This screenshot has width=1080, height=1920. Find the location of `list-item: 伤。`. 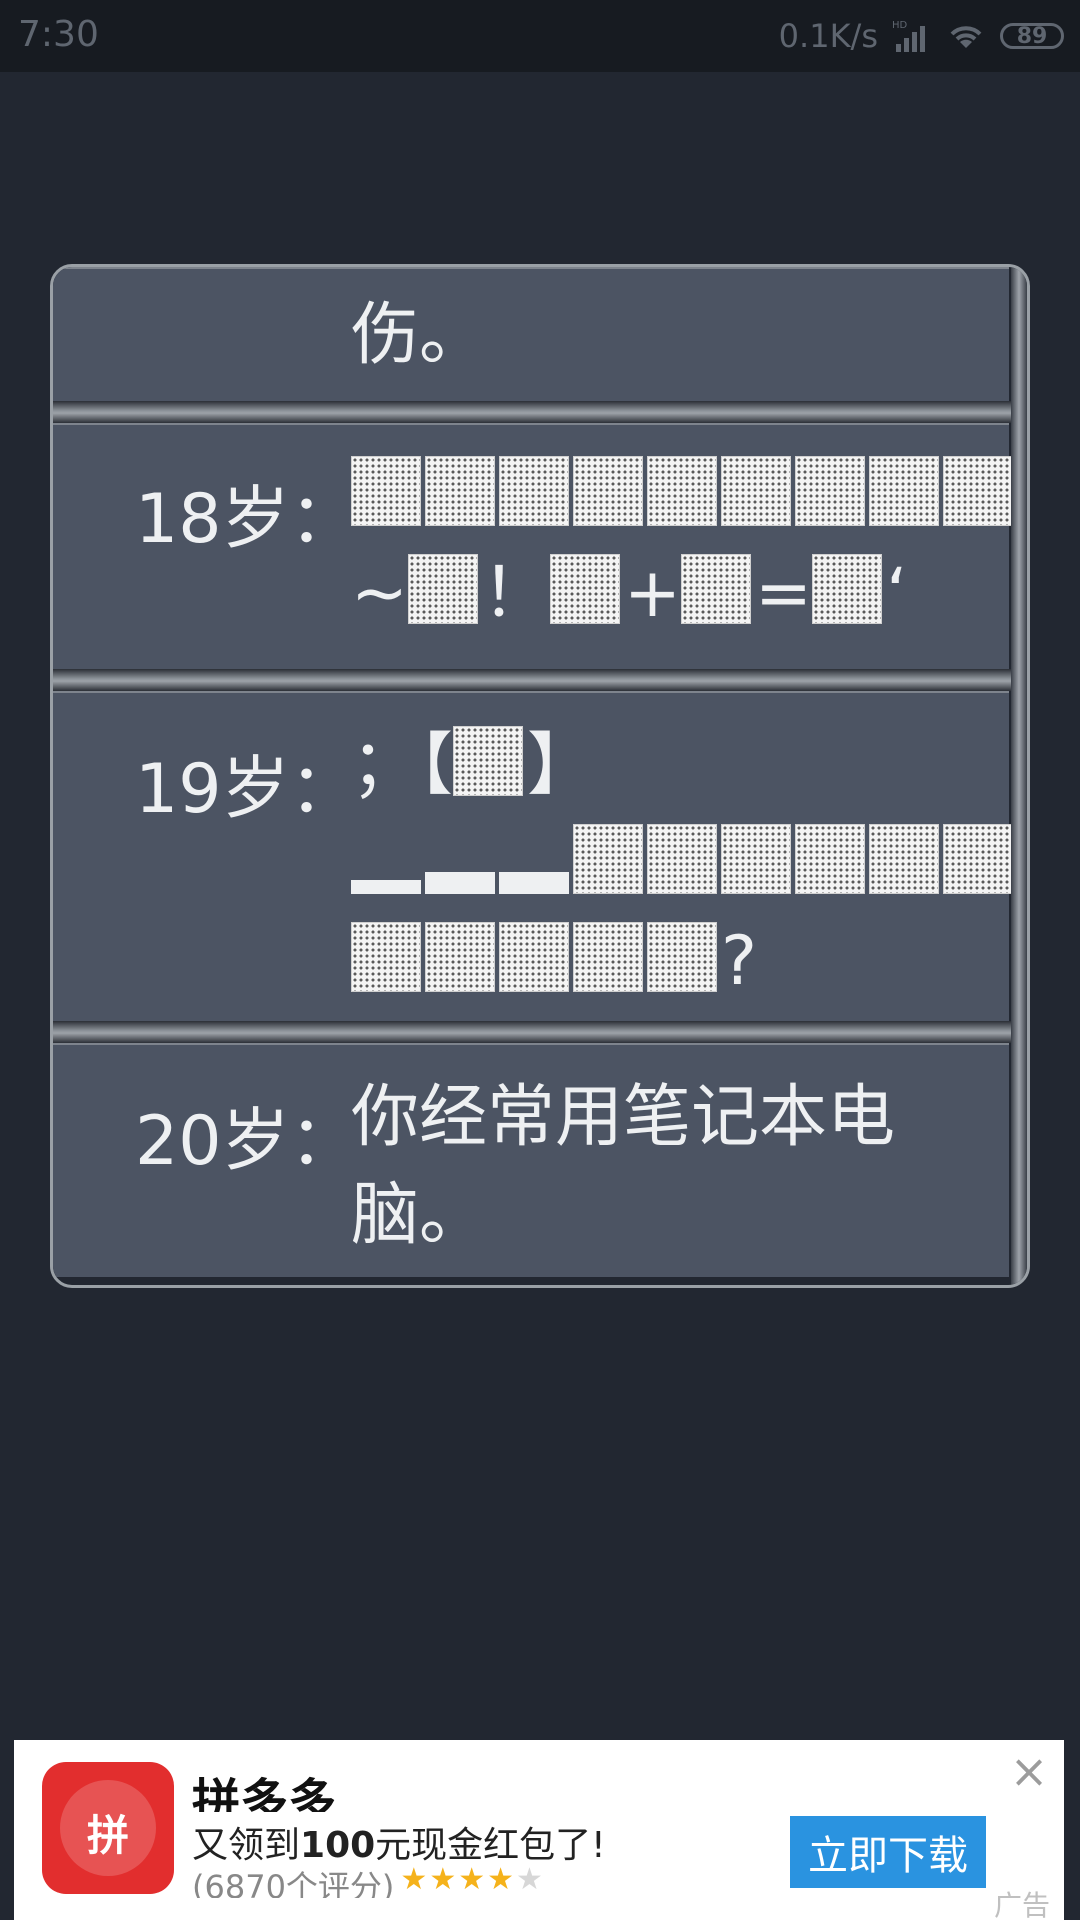

list-item: 伤。 is located at coordinates (531, 335).